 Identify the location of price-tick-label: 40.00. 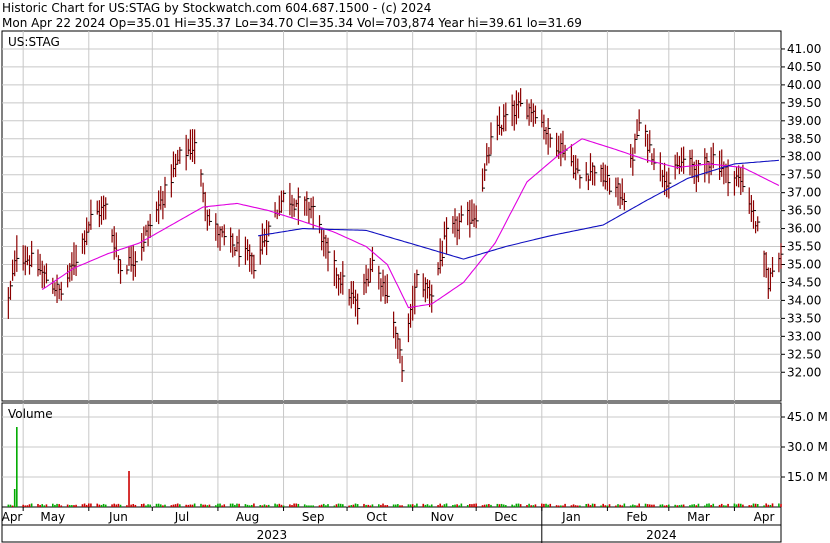
(804, 85).